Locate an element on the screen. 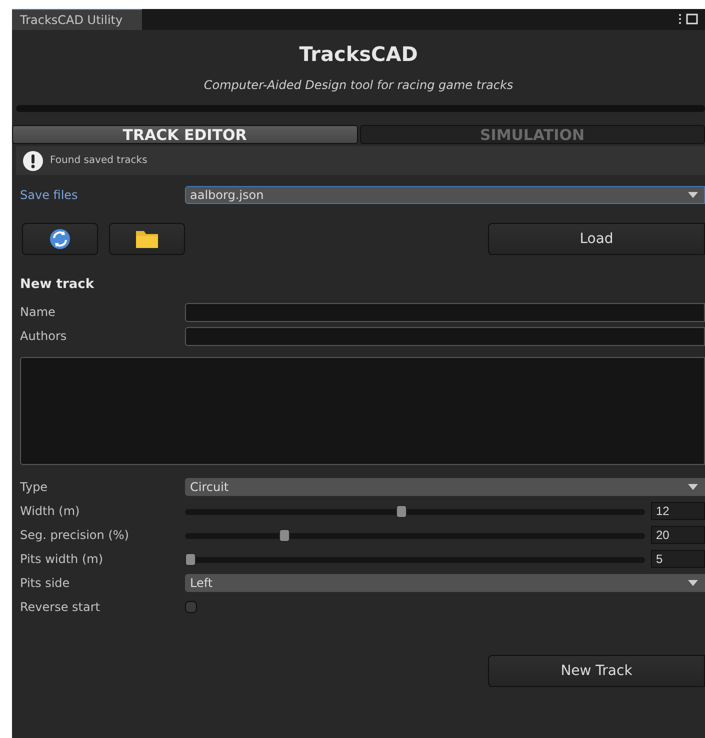 The width and height of the screenshot is (705, 738). checkbox is located at coordinates (191, 607).